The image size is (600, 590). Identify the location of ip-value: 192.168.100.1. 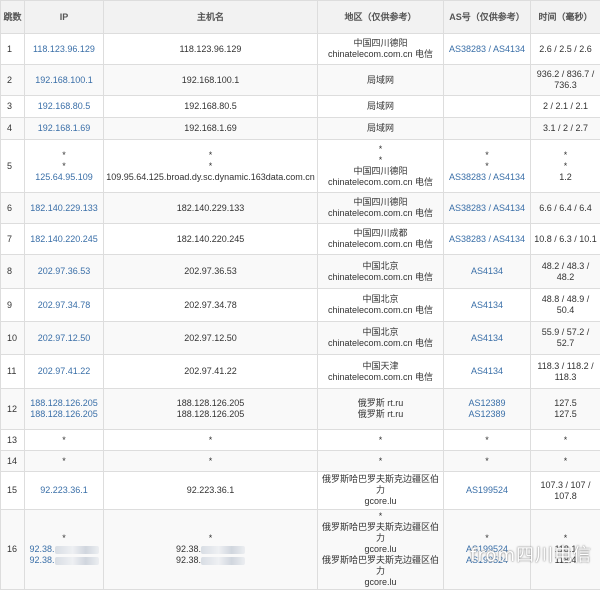
(64, 80).